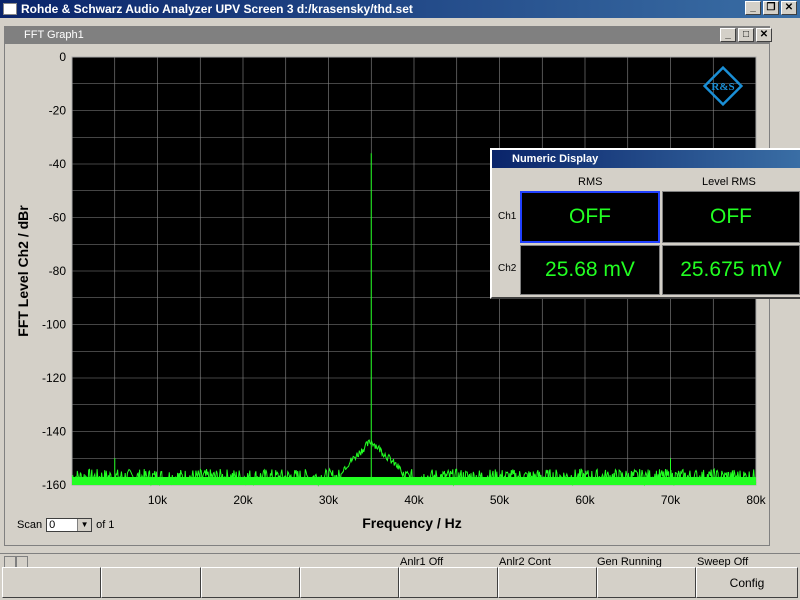  What do you see at coordinates (500, 500) in the screenshot?
I see `x-tick-label: 50k` at bounding box center [500, 500].